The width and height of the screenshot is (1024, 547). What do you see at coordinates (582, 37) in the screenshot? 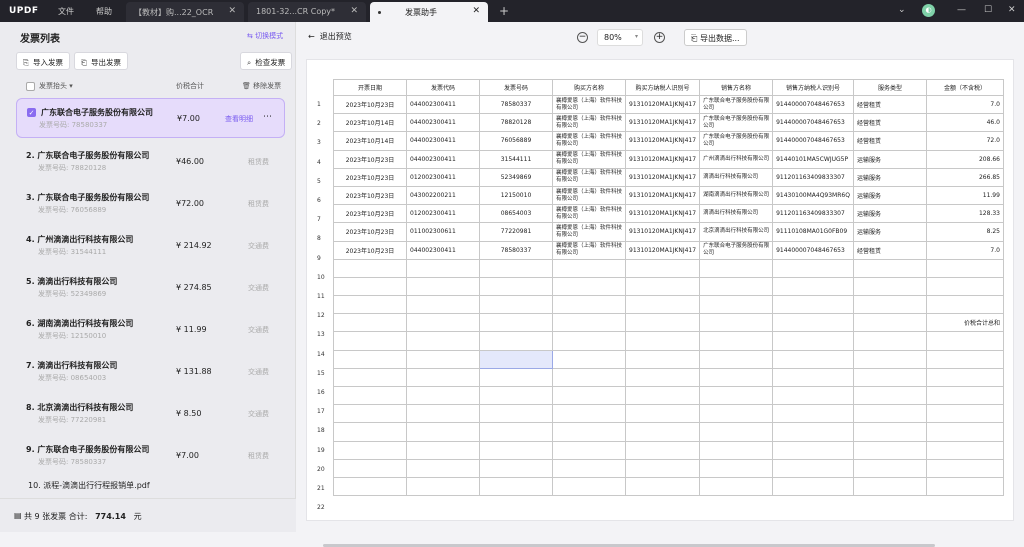
I see `zoom-out-icon: −` at bounding box center [582, 37].